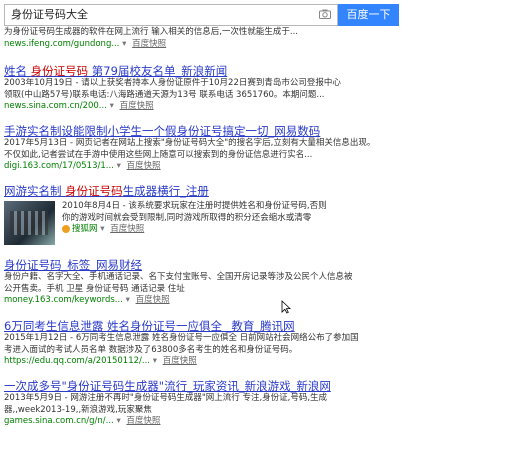  I want to click on result-url-line: 搜狐网 ▾ 百度快照, so click(194, 229).